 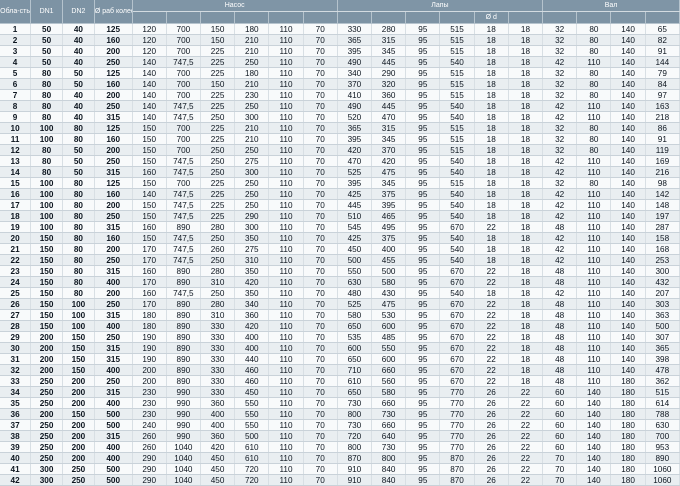 What do you see at coordinates (491, 414) in the screenshot?
I see `table-cell: 26` at bounding box center [491, 414].